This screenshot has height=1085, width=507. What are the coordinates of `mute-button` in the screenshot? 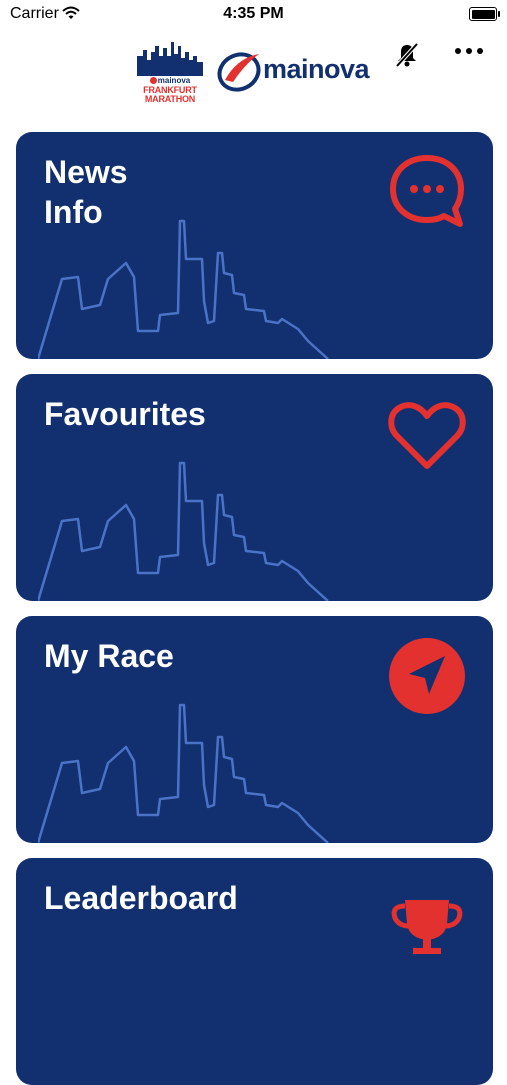 It's located at (407, 55).